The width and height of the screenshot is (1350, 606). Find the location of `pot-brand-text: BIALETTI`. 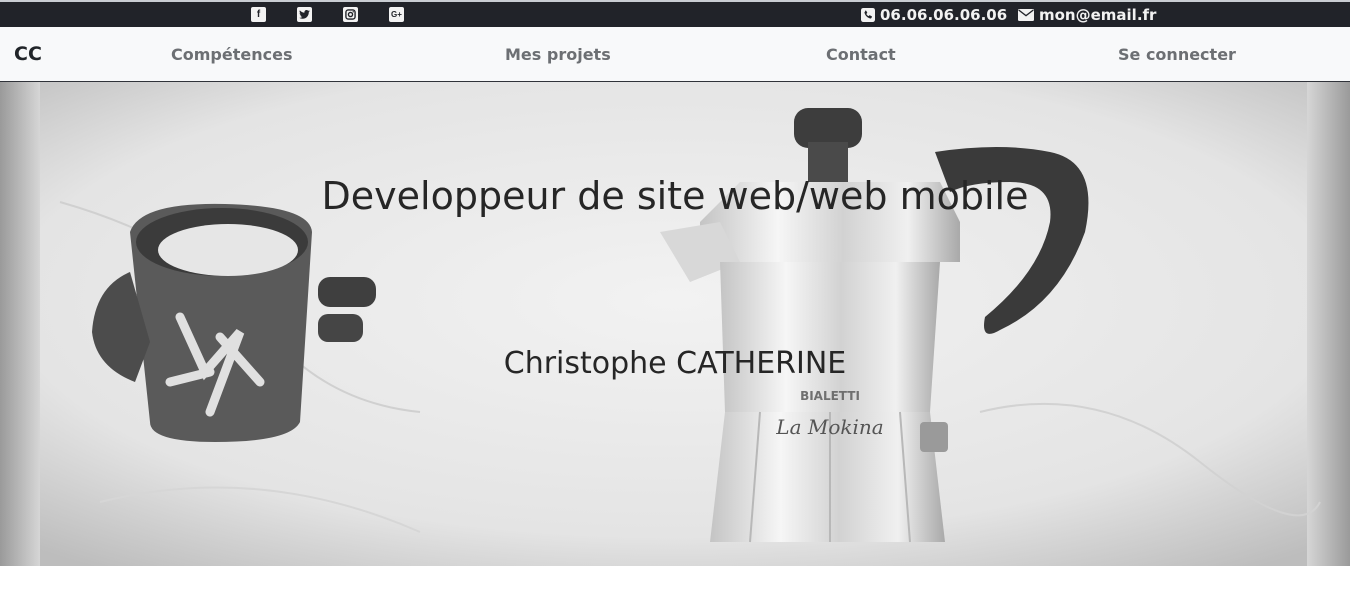

pot-brand-text: BIALETTI is located at coordinates (830, 396).